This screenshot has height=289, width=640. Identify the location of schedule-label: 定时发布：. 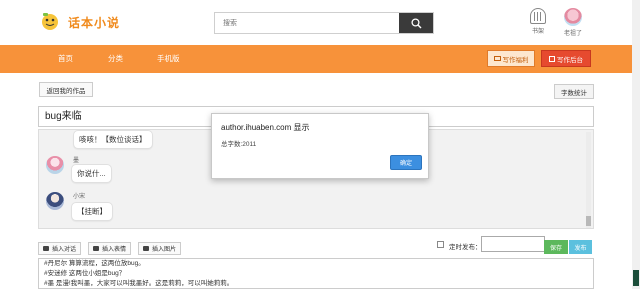
(465, 247).